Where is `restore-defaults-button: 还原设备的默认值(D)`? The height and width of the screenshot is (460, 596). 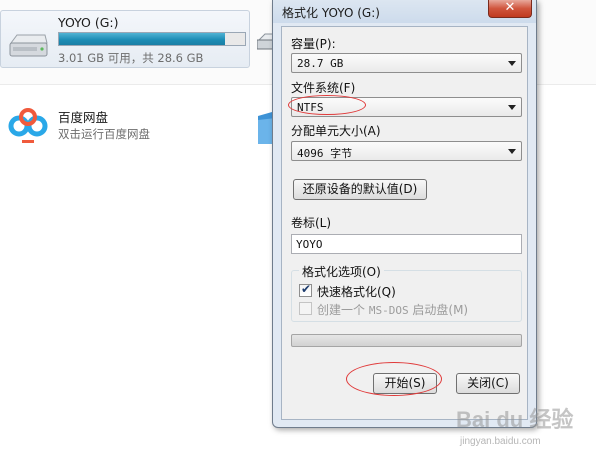 restore-defaults-button: 还原设备的默认值(D) is located at coordinates (360, 189).